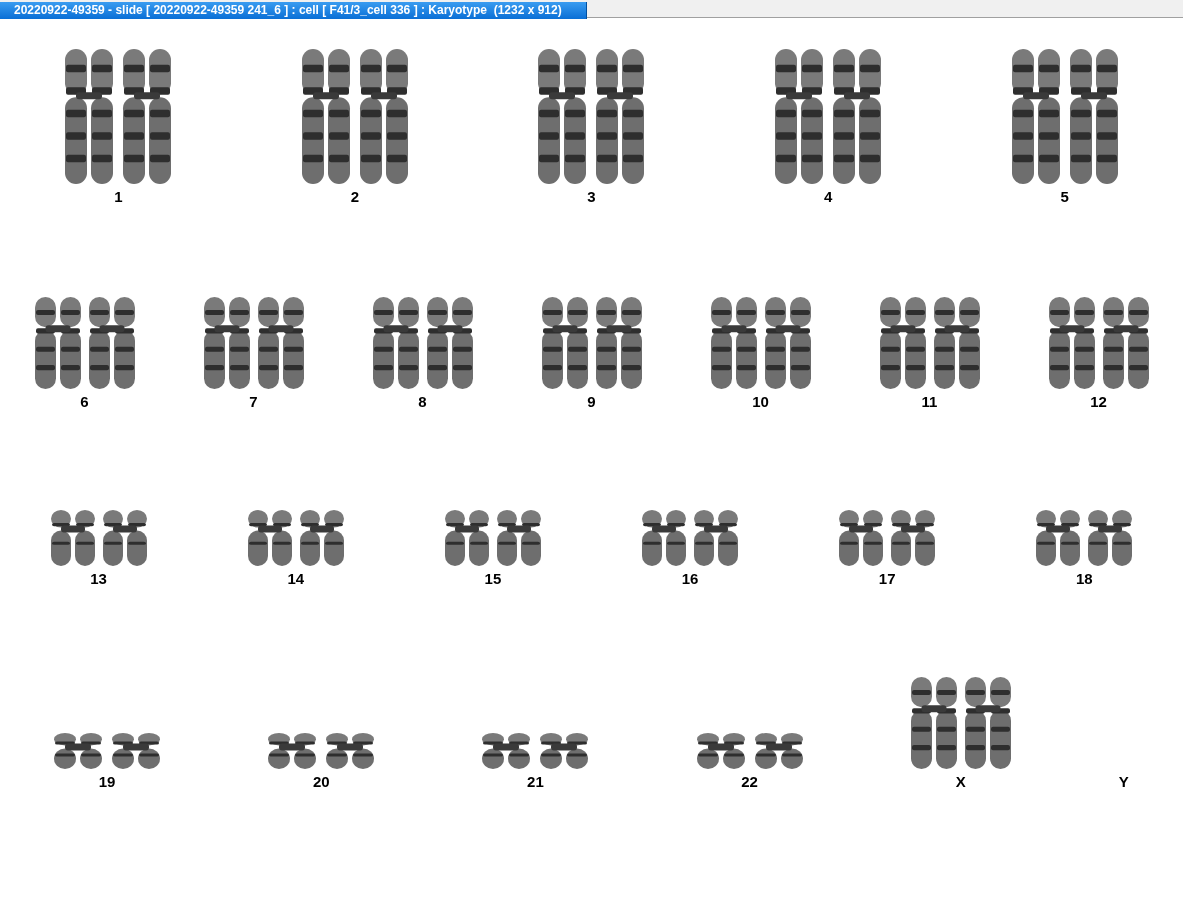 This screenshot has height=897, width=1183. What do you see at coordinates (493, 578) in the screenshot?
I see `chromosome-label: 15` at bounding box center [493, 578].